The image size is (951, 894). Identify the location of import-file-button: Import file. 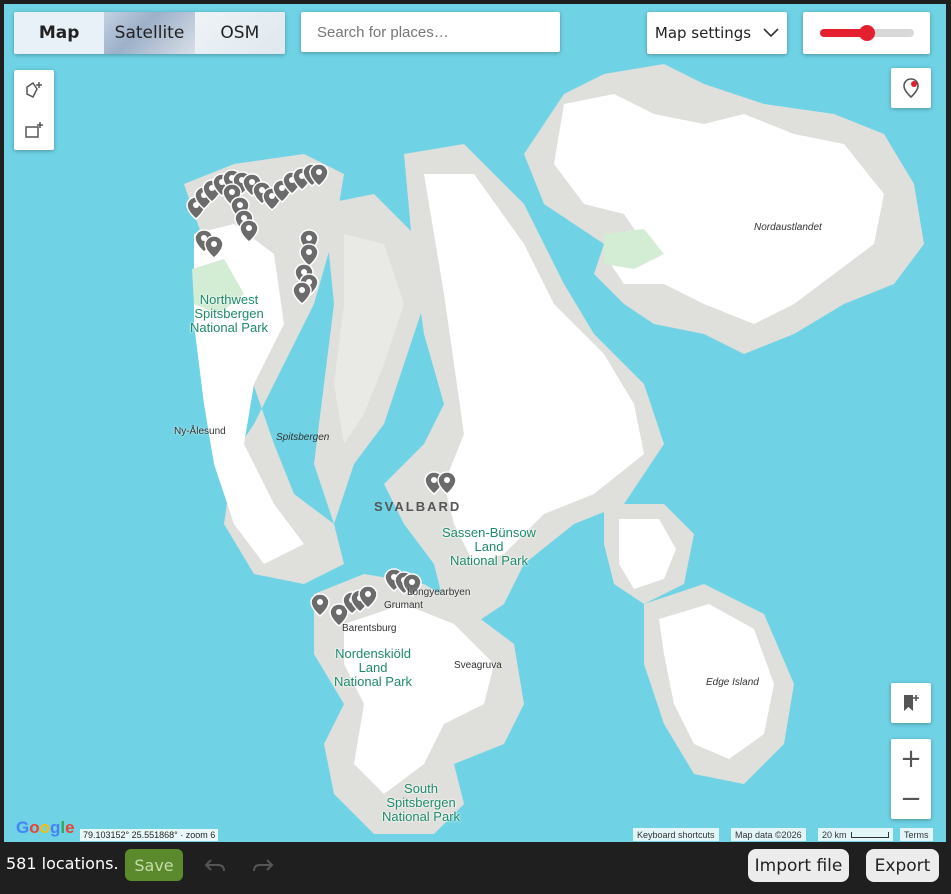
(798, 865).